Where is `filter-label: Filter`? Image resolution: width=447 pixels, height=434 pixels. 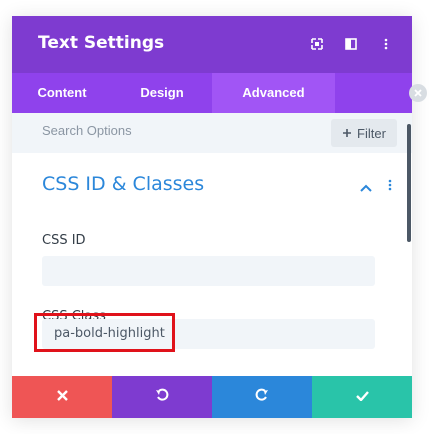
filter-label: Filter is located at coordinates (371, 133).